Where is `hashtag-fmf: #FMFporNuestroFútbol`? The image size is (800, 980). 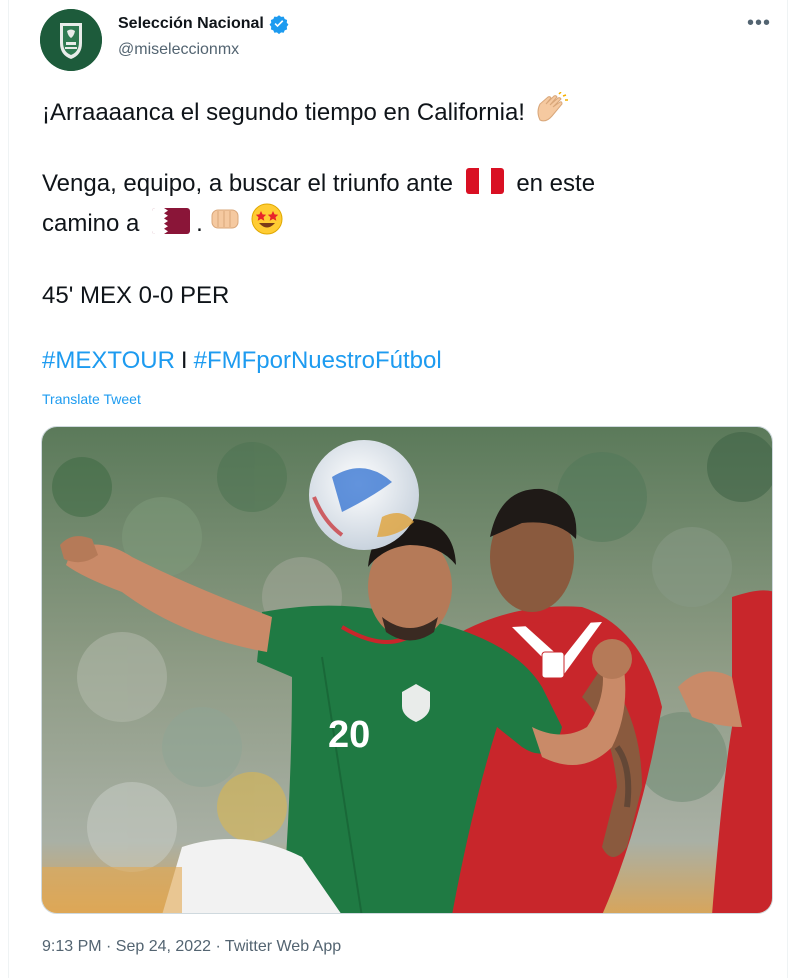
hashtag-fmf: #FMFporNuestroFútbol is located at coordinates (318, 360).